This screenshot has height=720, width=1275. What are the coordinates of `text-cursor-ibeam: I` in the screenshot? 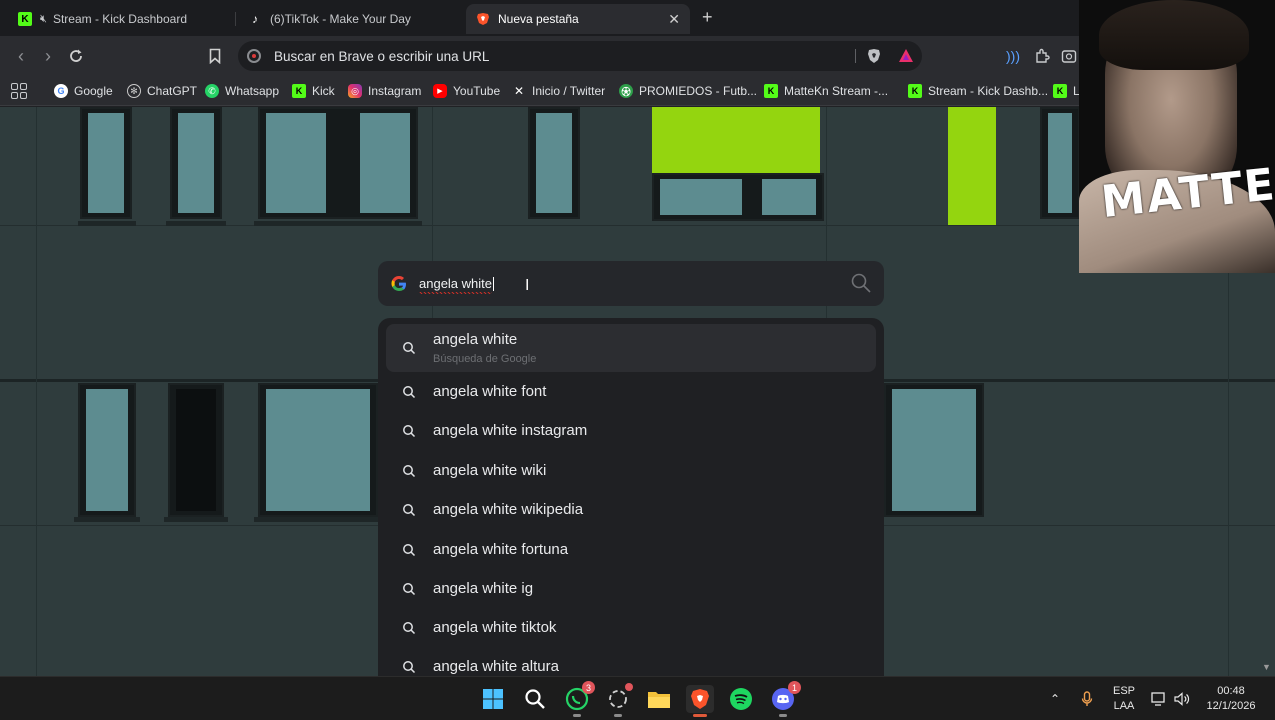 It's located at (527, 285).